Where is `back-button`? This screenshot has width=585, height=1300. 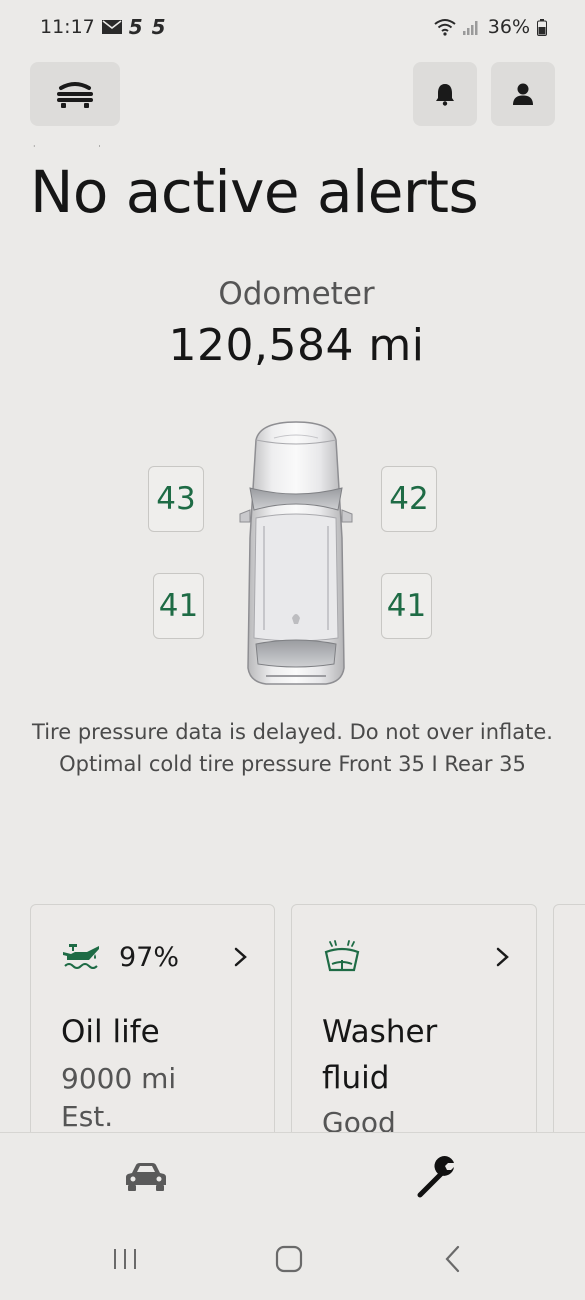 back-button is located at coordinates (453, 1259).